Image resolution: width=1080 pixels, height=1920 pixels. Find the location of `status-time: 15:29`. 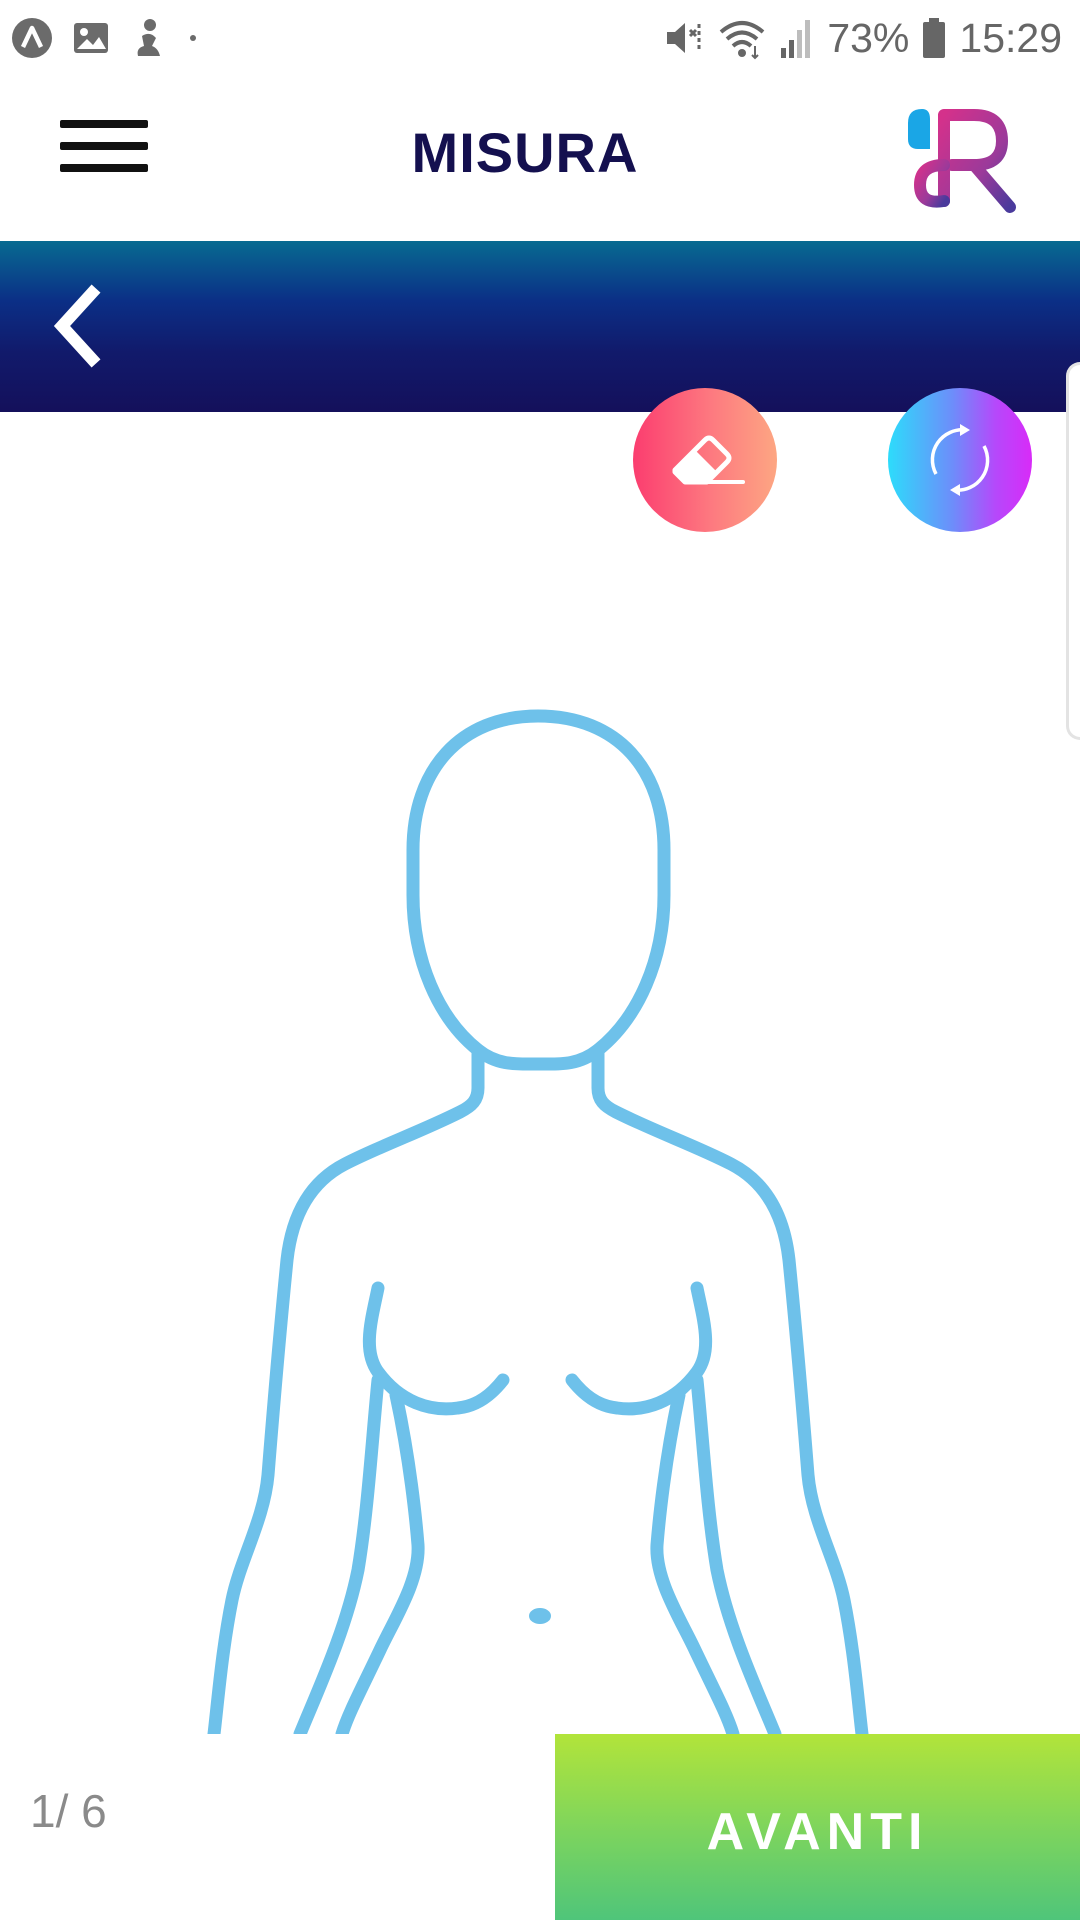

status-time: 15:29 is located at coordinates (1010, 37).